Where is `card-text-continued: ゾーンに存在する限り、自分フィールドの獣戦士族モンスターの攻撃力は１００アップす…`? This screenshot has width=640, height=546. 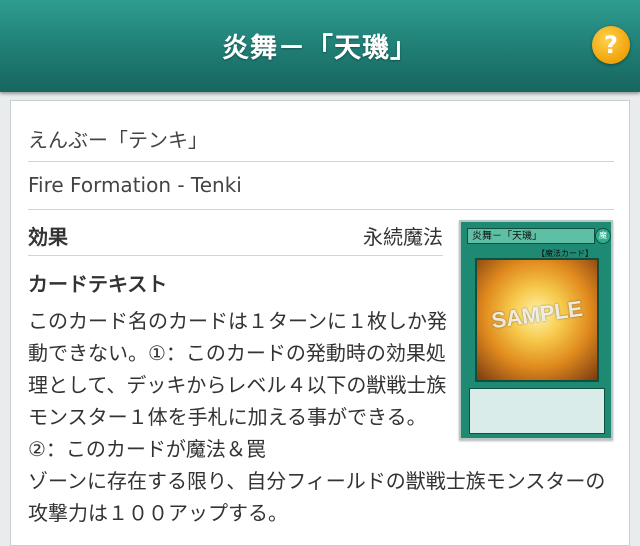
card-text-continued: ゾーンに存在する限り、自分フィールドの獣戦士族モンスターの攻撃力は１００アップす… is located at coordinates (317, 497).